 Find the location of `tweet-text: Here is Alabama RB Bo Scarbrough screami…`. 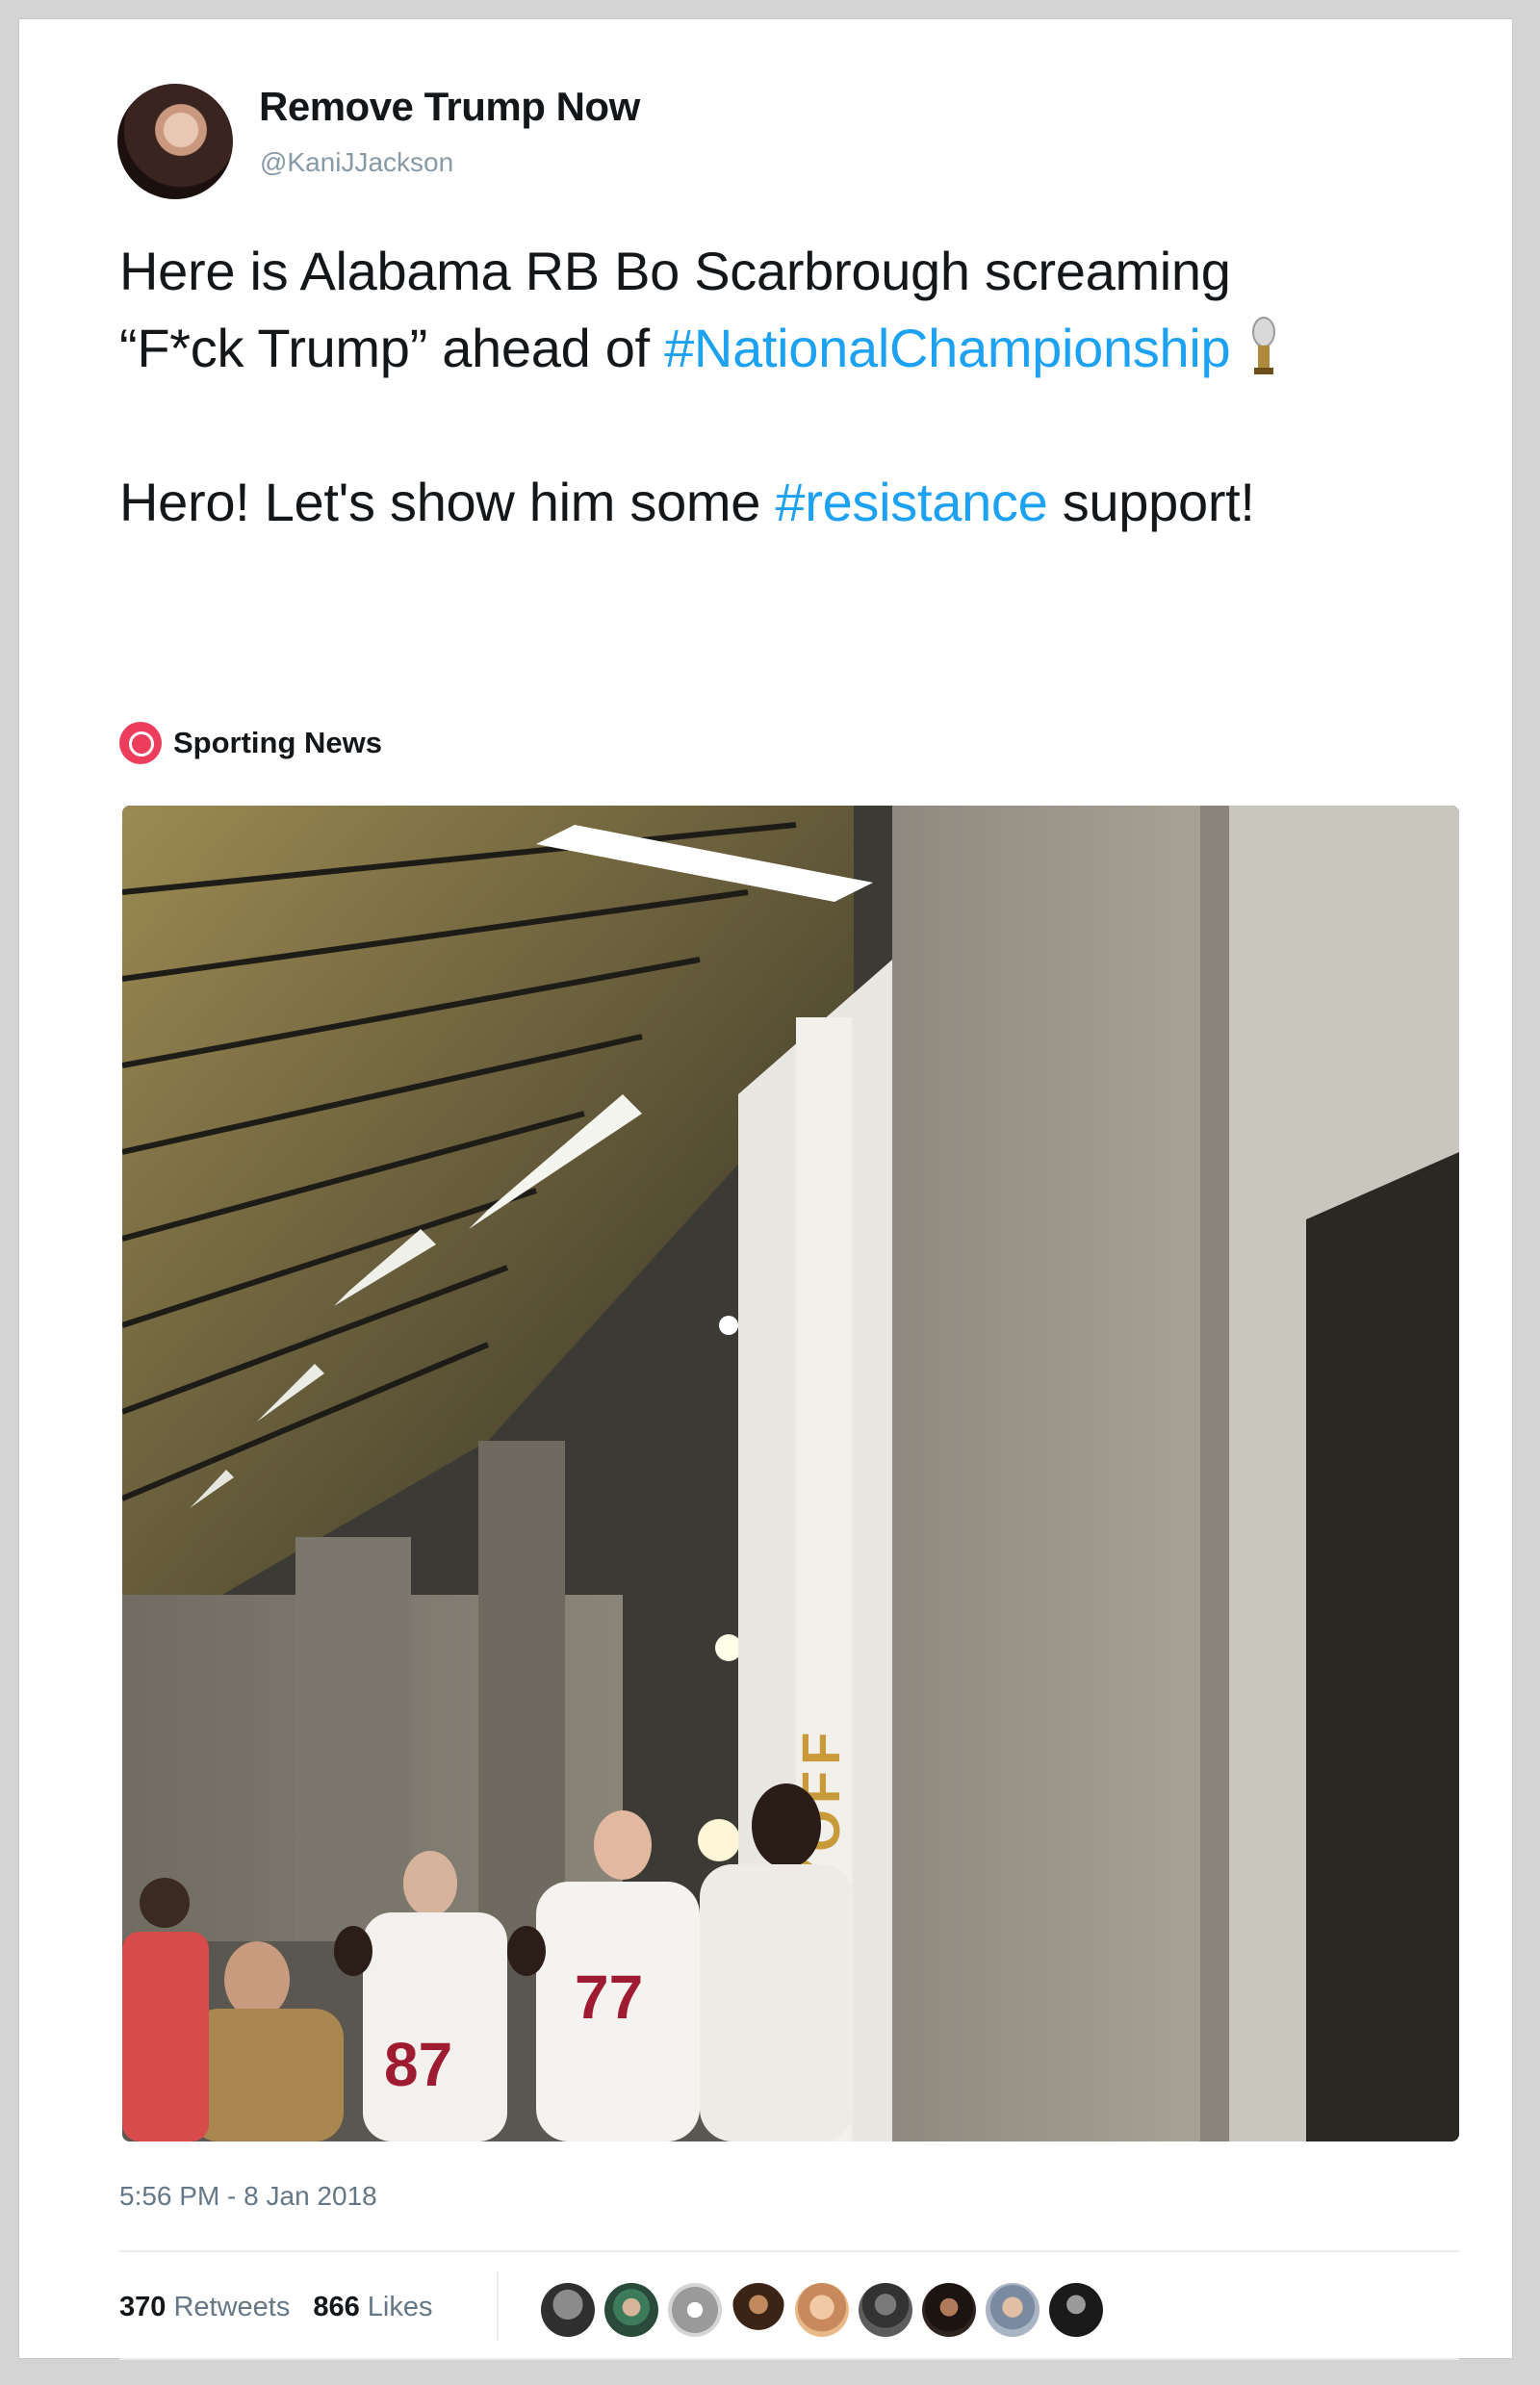

tweet-text: Here is Alabama RB Bo Scarbrough screami… is located at coordinates (716, 387).